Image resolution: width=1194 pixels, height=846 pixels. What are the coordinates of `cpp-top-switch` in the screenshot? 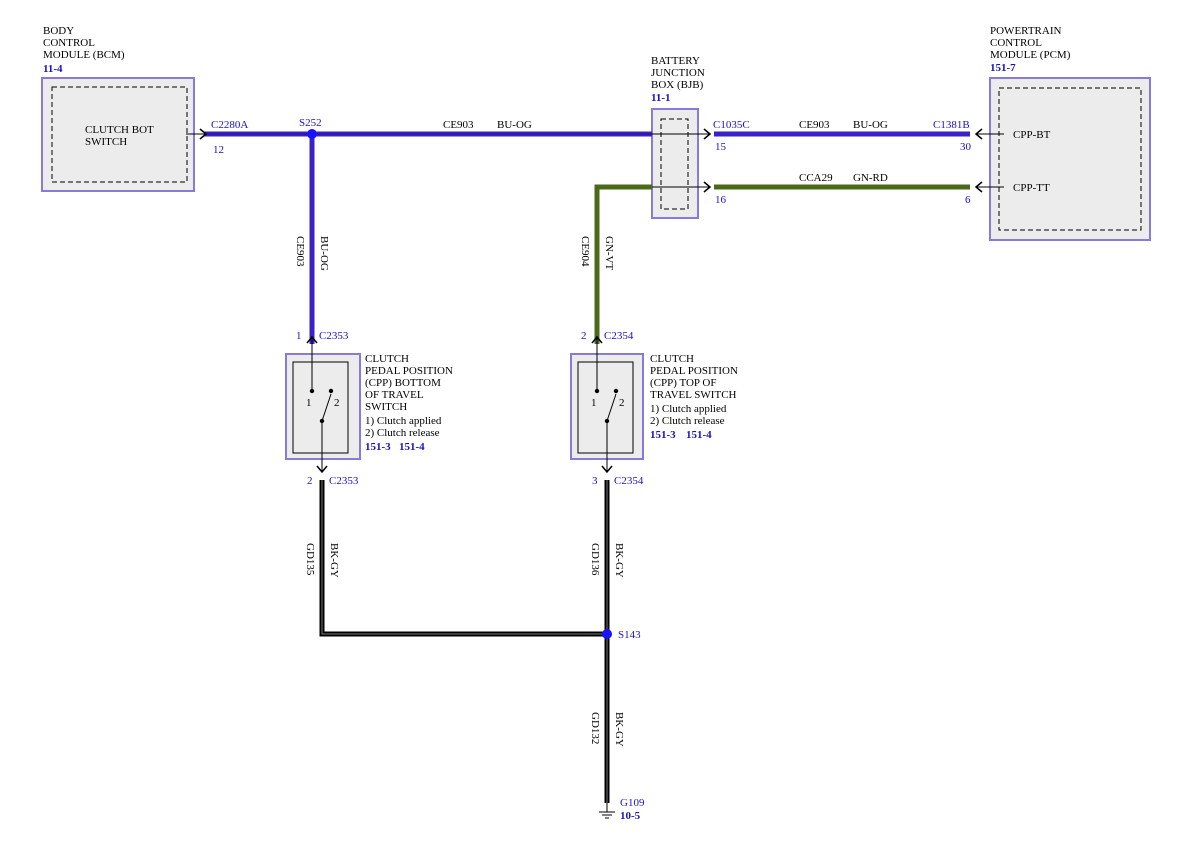 It's located at (607, 404).